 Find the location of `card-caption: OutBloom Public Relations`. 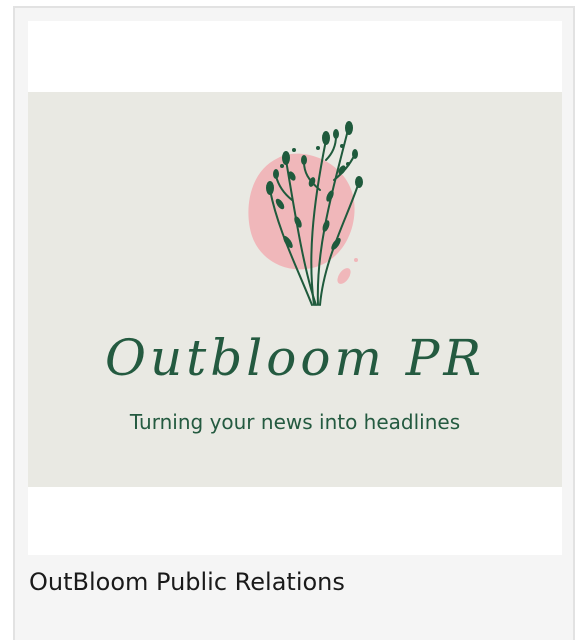

card-caption: OutBloom Public Relations is located at coordinates (187, 582).